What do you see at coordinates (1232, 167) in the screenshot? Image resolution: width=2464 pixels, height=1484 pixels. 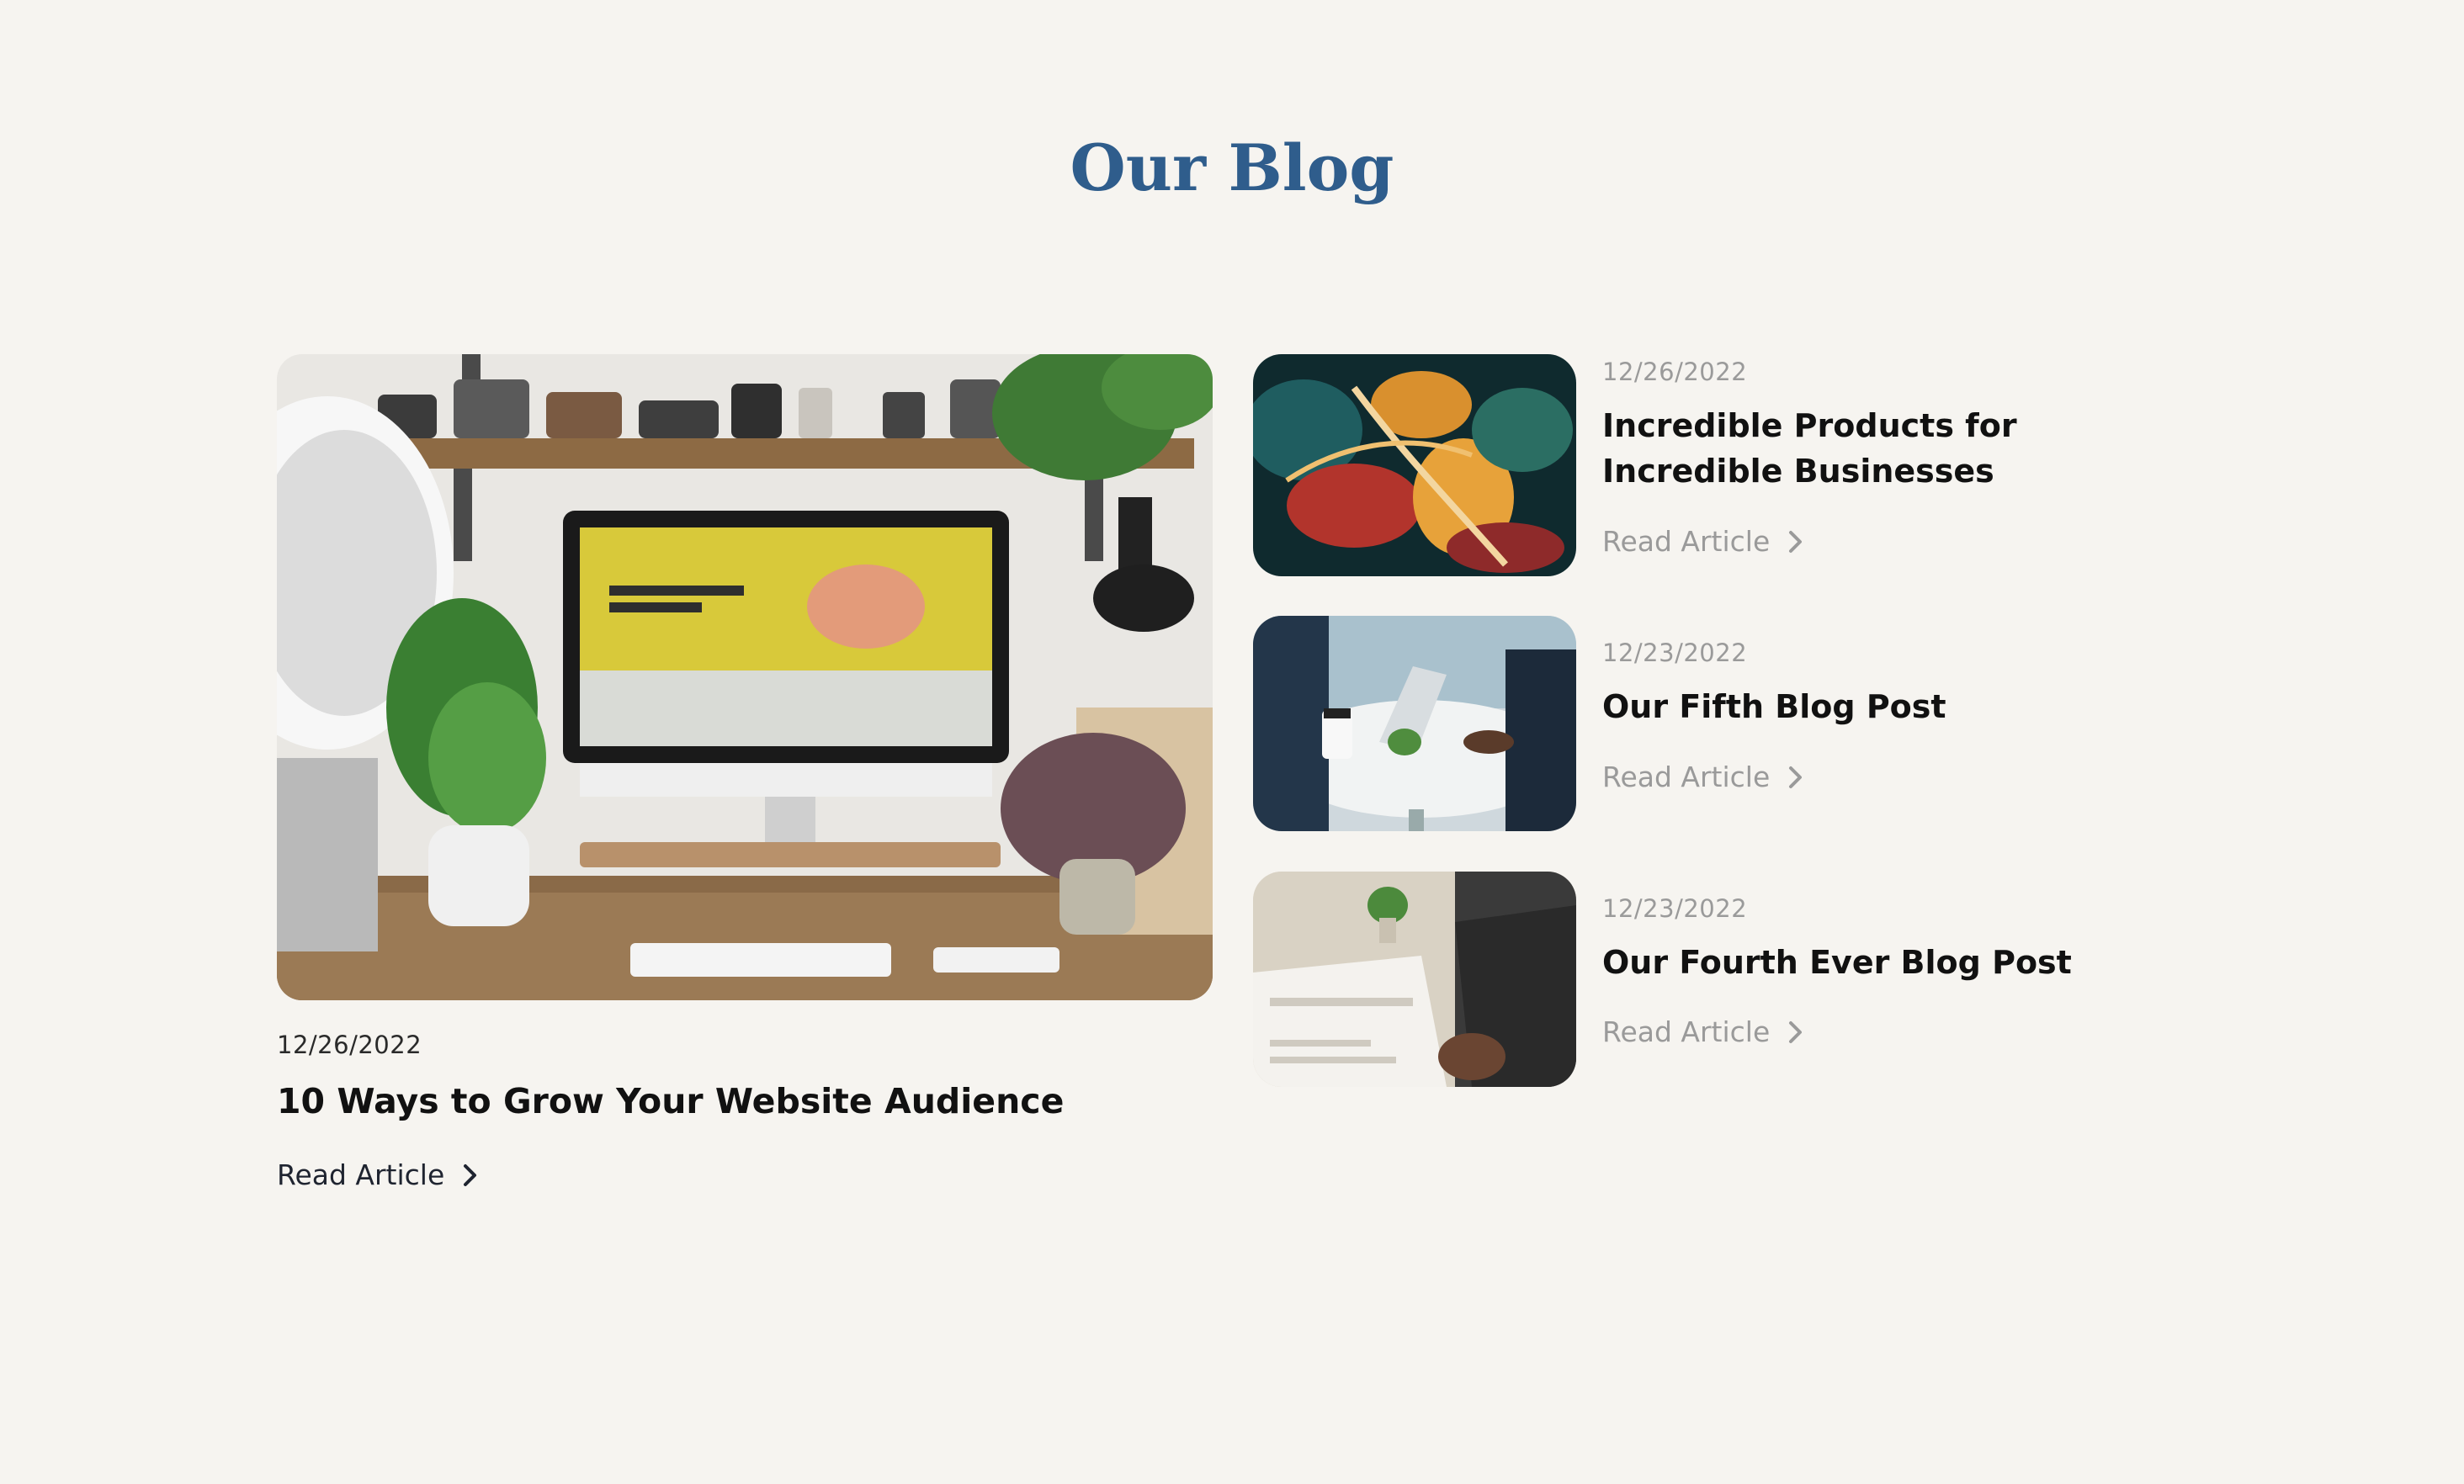 I see `page-title: Our Blog` at bounding box center [1232, 167].